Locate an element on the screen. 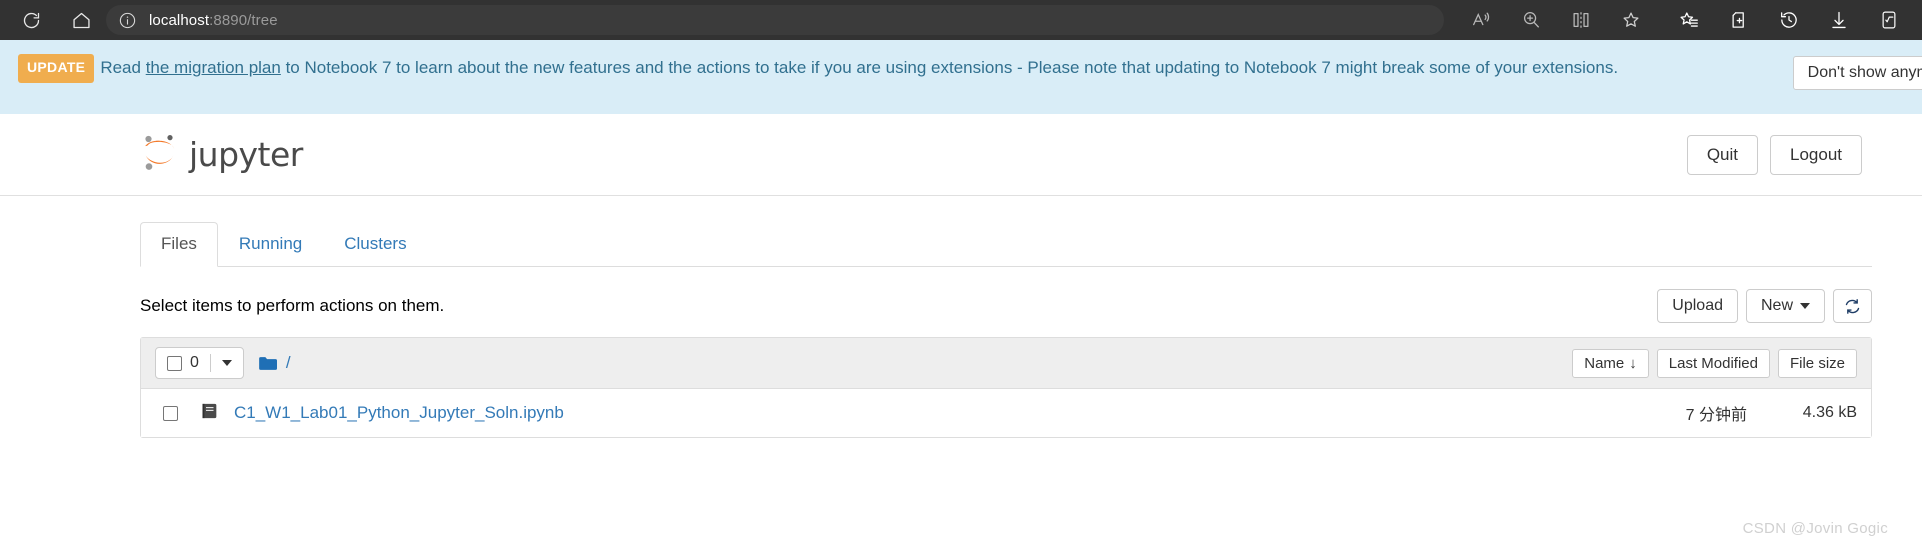  column-header-buttons: Name ↓ Last Modified File size is located at coordinates (1714, 363).